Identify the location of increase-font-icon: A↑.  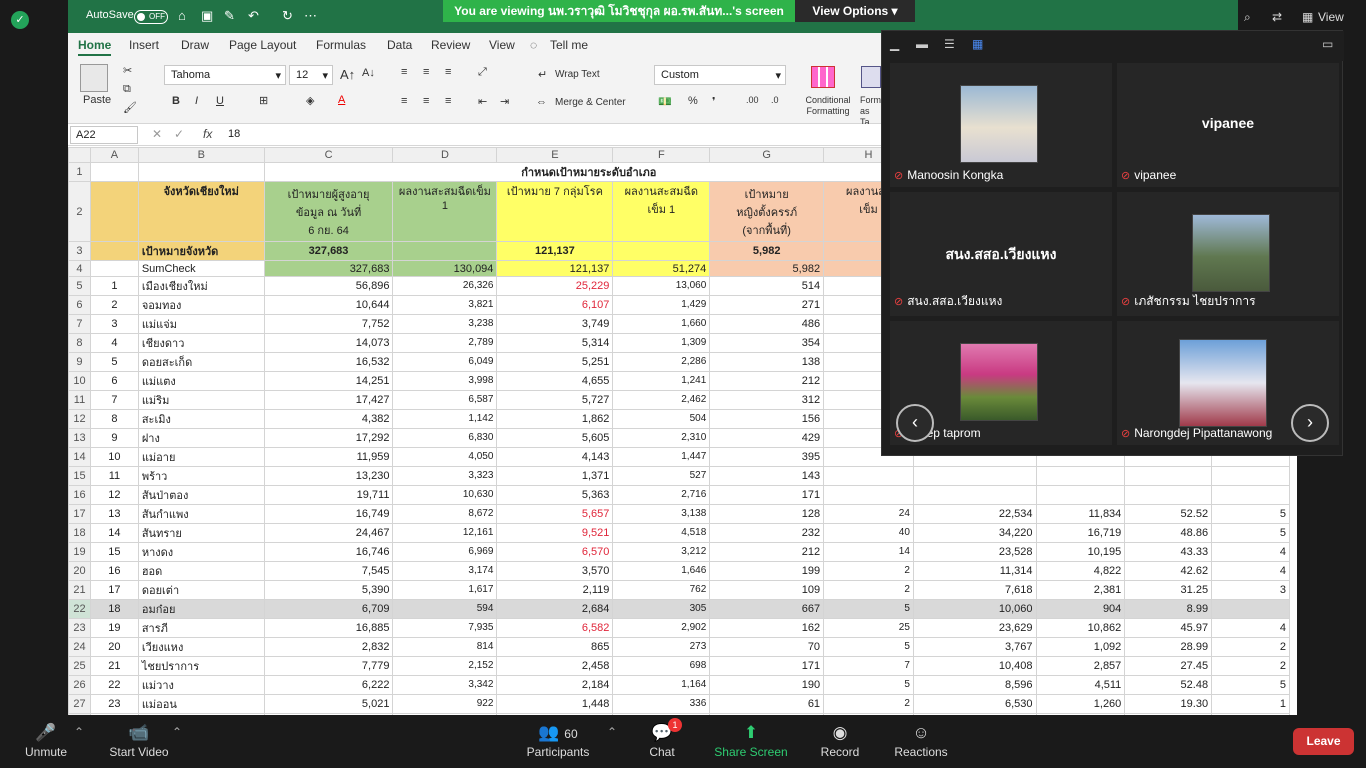
(347, 74).